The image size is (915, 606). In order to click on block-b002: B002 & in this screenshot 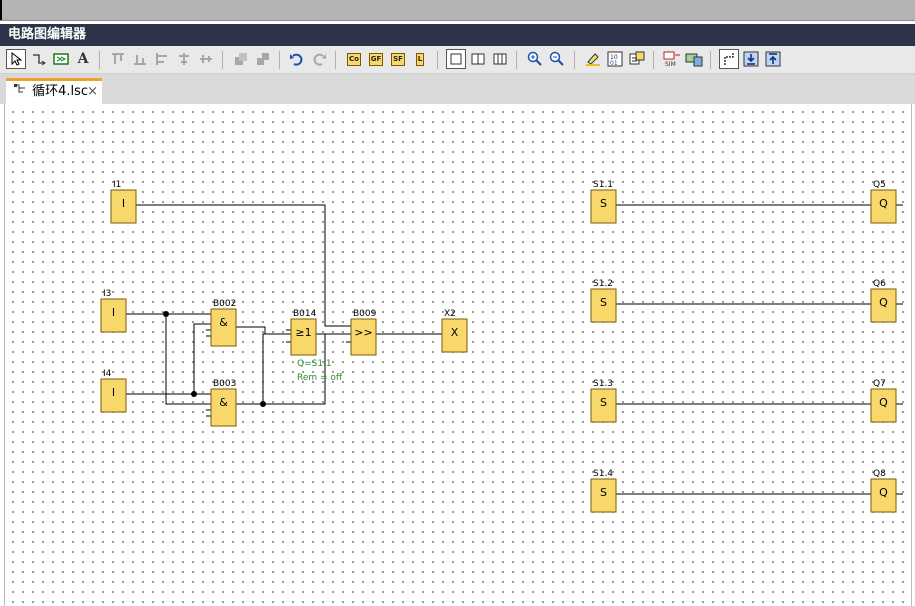, I will do `click(223, 323)`.